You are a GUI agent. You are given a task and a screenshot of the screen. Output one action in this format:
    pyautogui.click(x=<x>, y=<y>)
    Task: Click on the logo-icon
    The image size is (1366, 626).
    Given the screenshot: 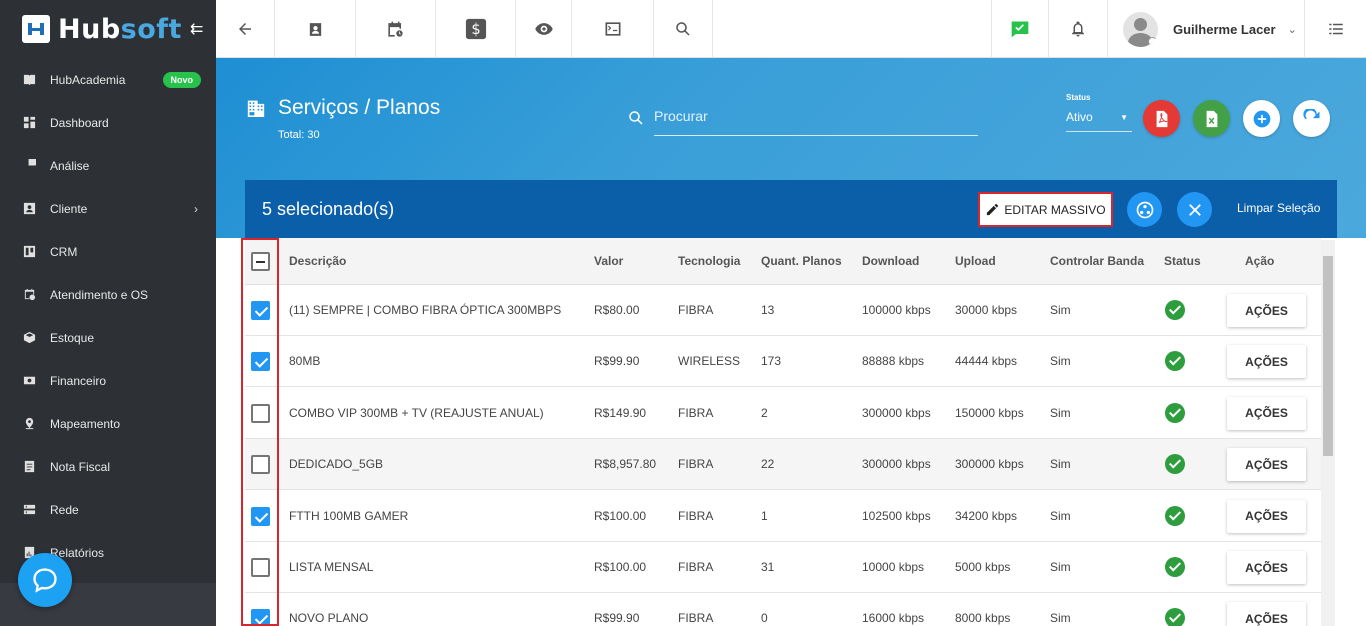 What is the action you would take?
    pyautogui.click(x=36, y=29)
    